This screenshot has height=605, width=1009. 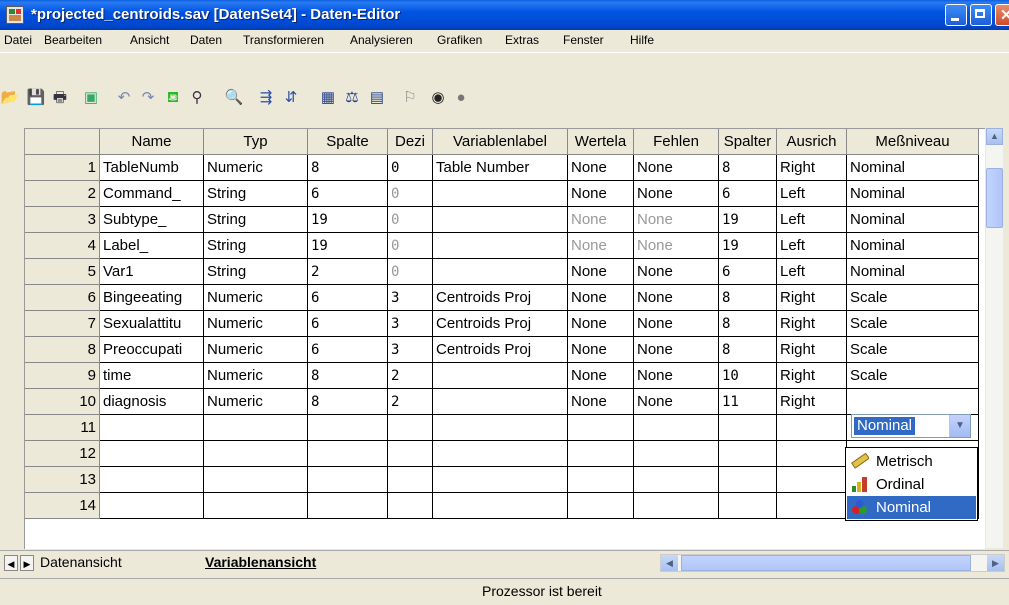 What do you see at coordinates (826, 563) in the screenshot?
I see `horizontal-scroll-thumb` at bounding box center [826, 563].